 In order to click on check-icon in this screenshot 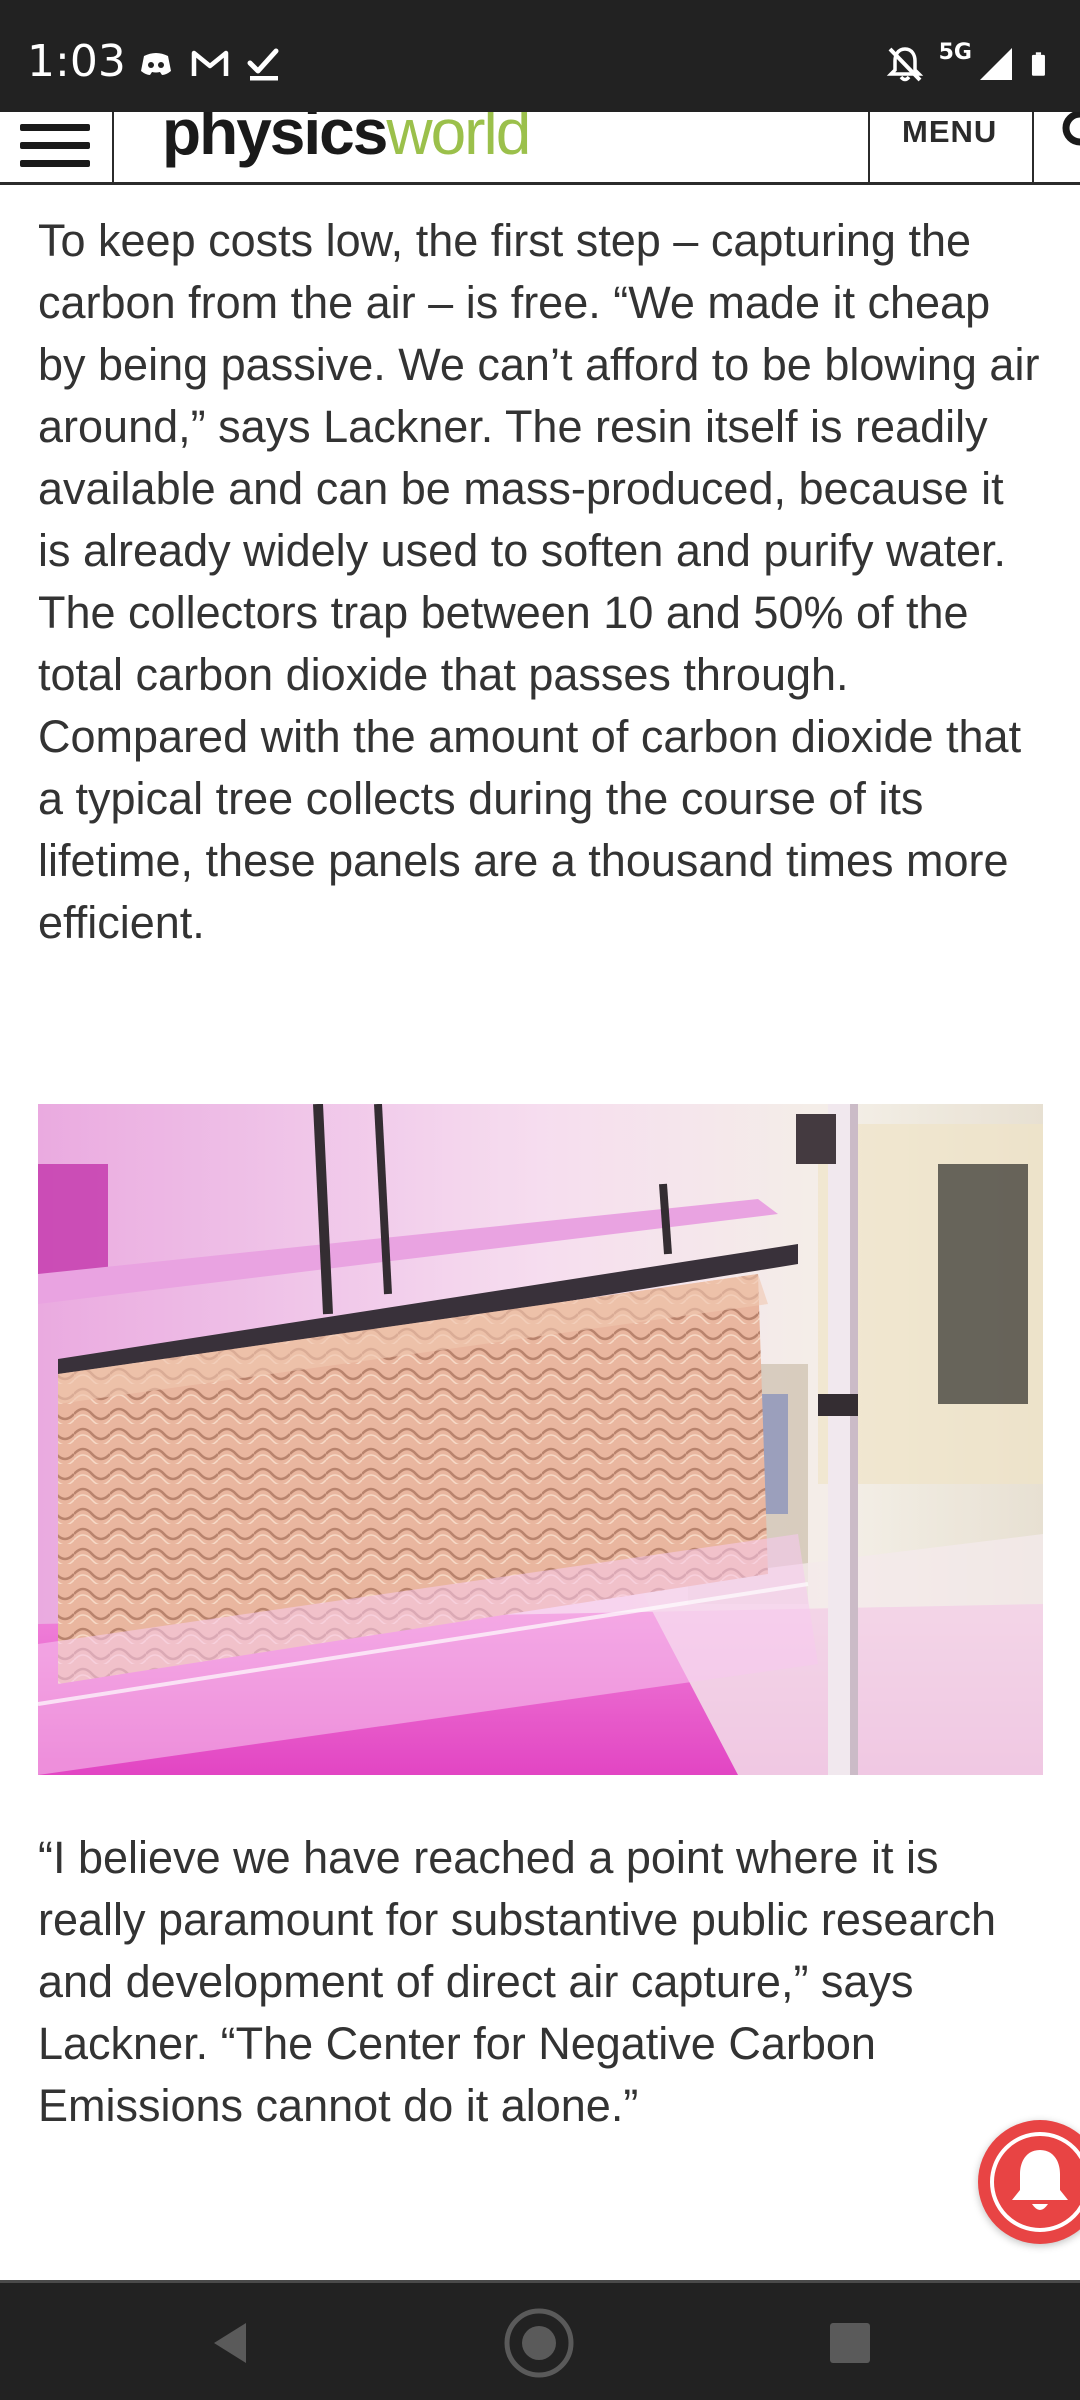, I will do `click(263, 64)`.